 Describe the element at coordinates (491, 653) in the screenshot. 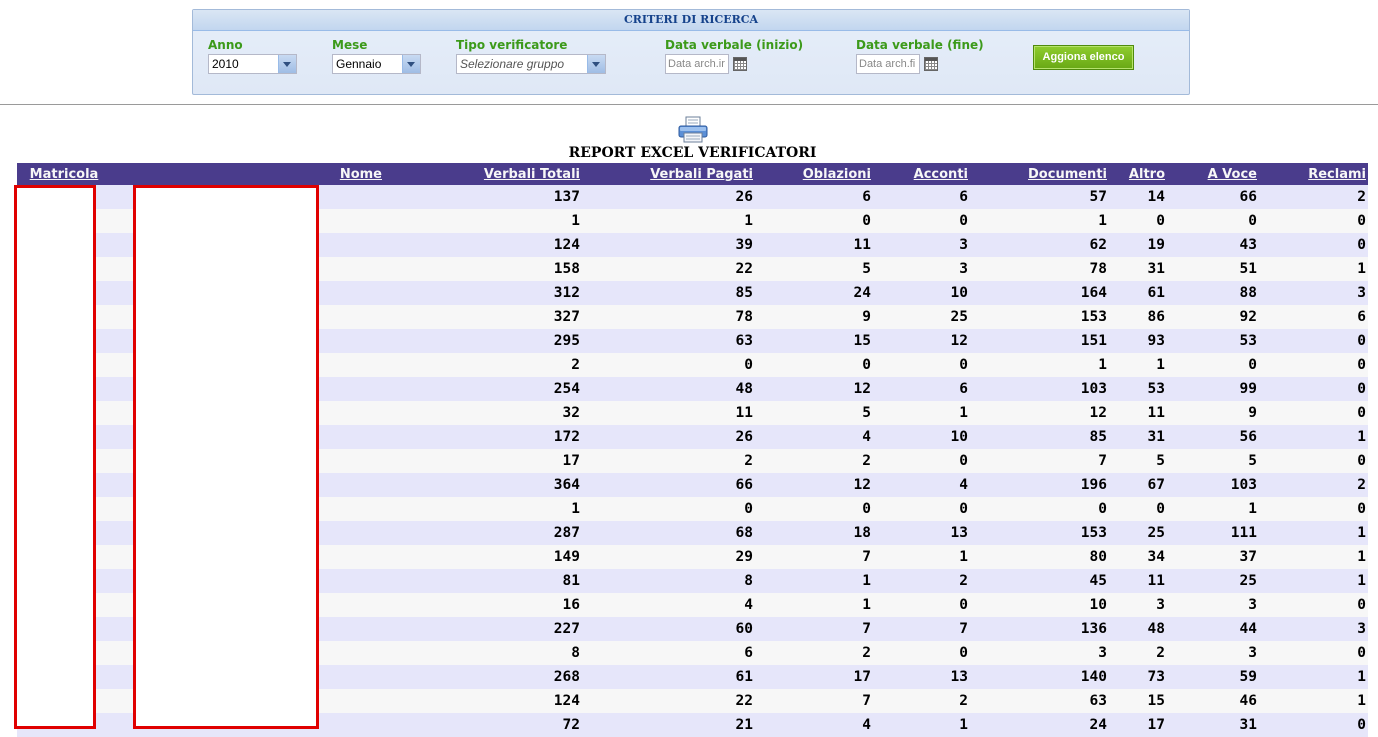

I see `cell-verbali-totali: 8` at that location.